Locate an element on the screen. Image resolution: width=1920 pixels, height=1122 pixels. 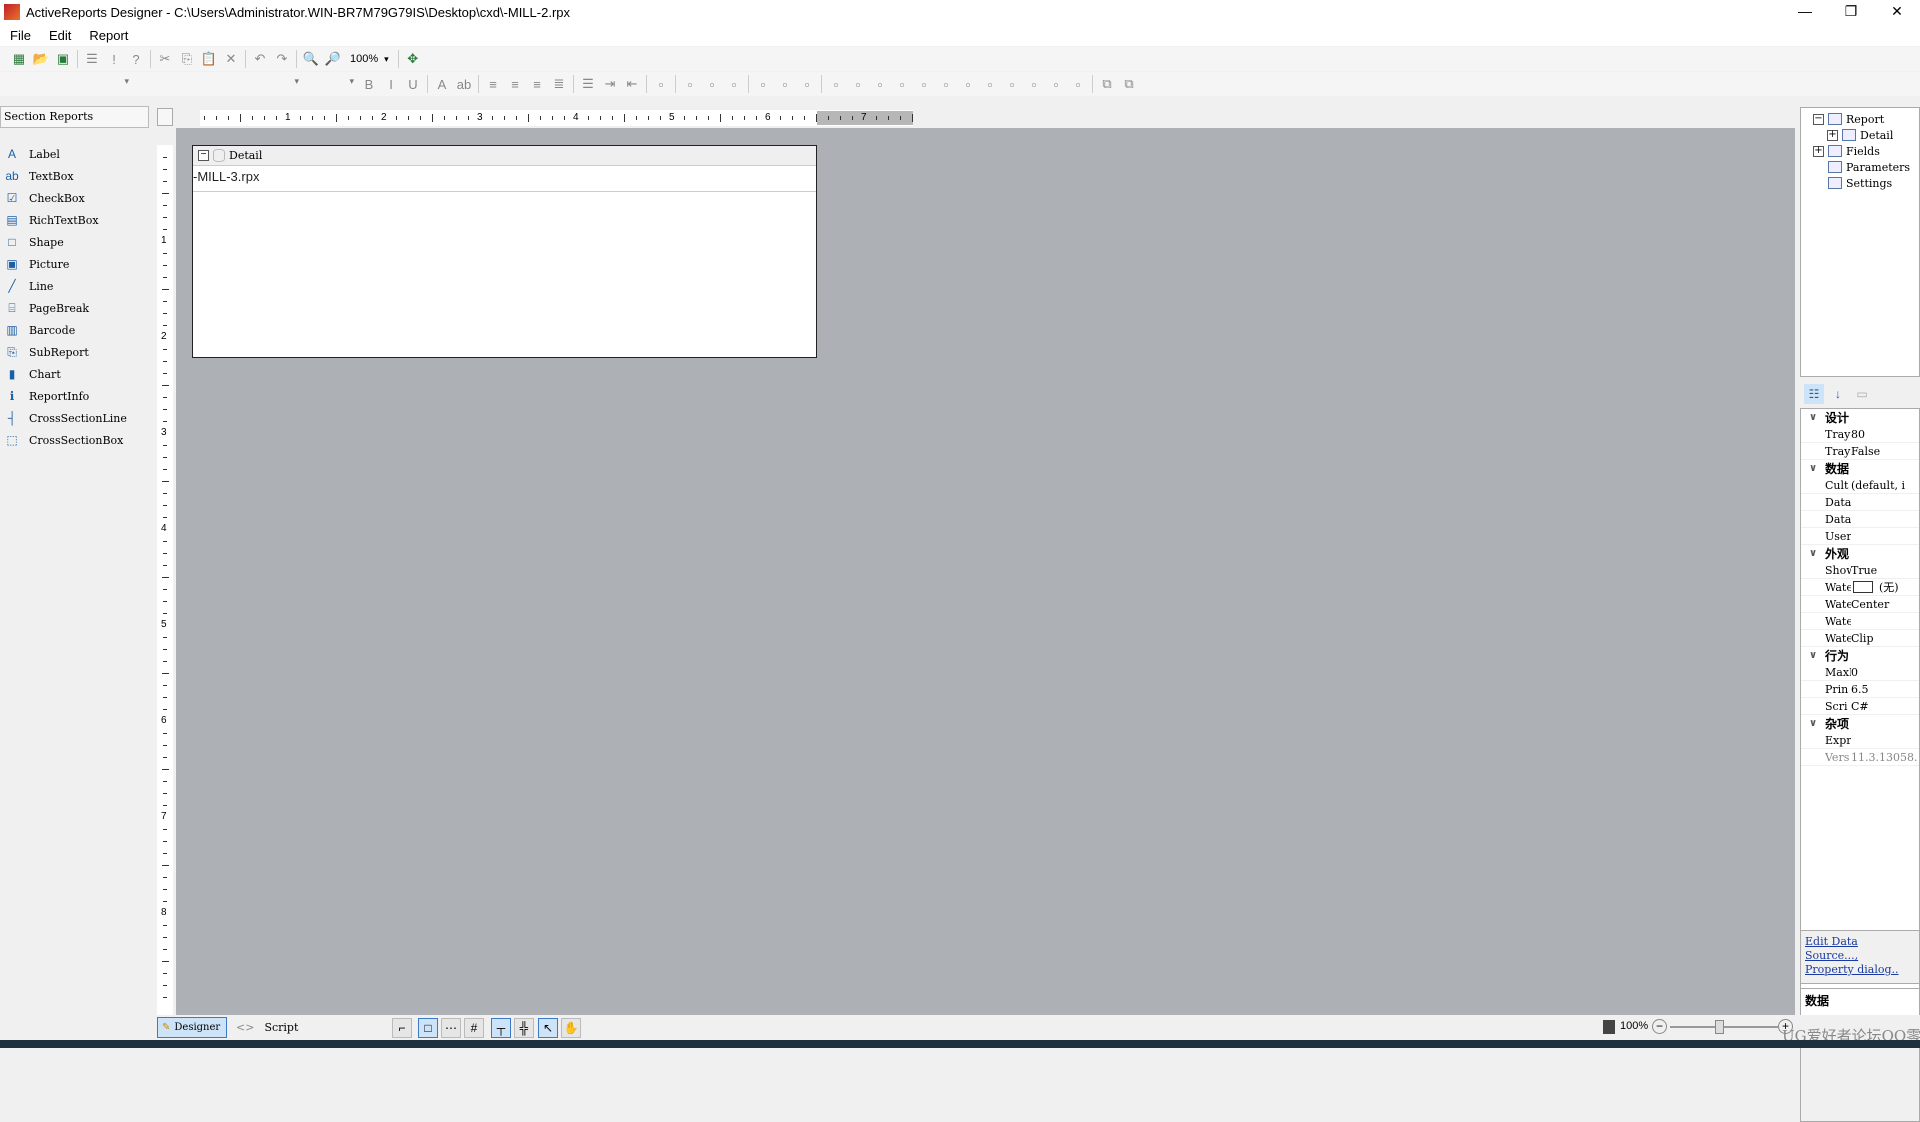
property-value: 80 is located at coordinates (1858, 434).